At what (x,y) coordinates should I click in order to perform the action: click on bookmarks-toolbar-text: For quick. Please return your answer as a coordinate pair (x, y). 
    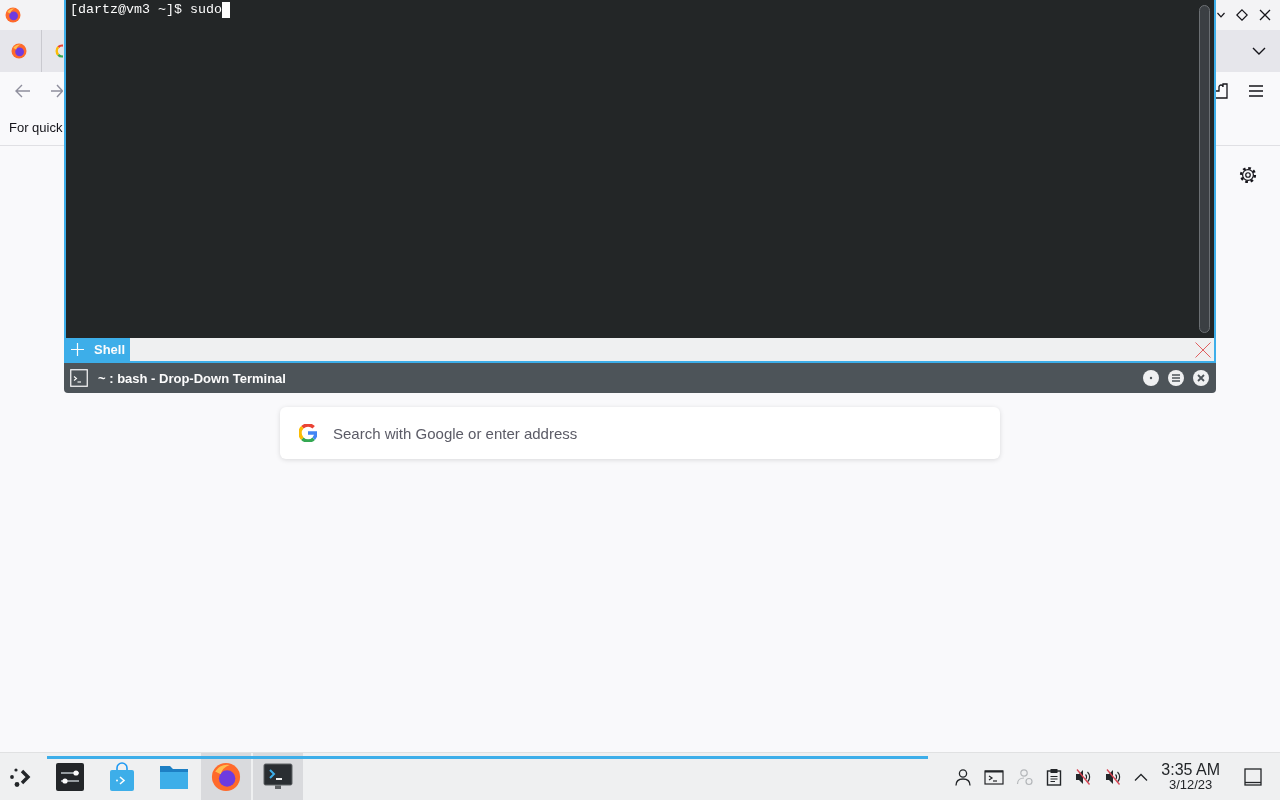
    Looking at the image, I should click on (36, 127).